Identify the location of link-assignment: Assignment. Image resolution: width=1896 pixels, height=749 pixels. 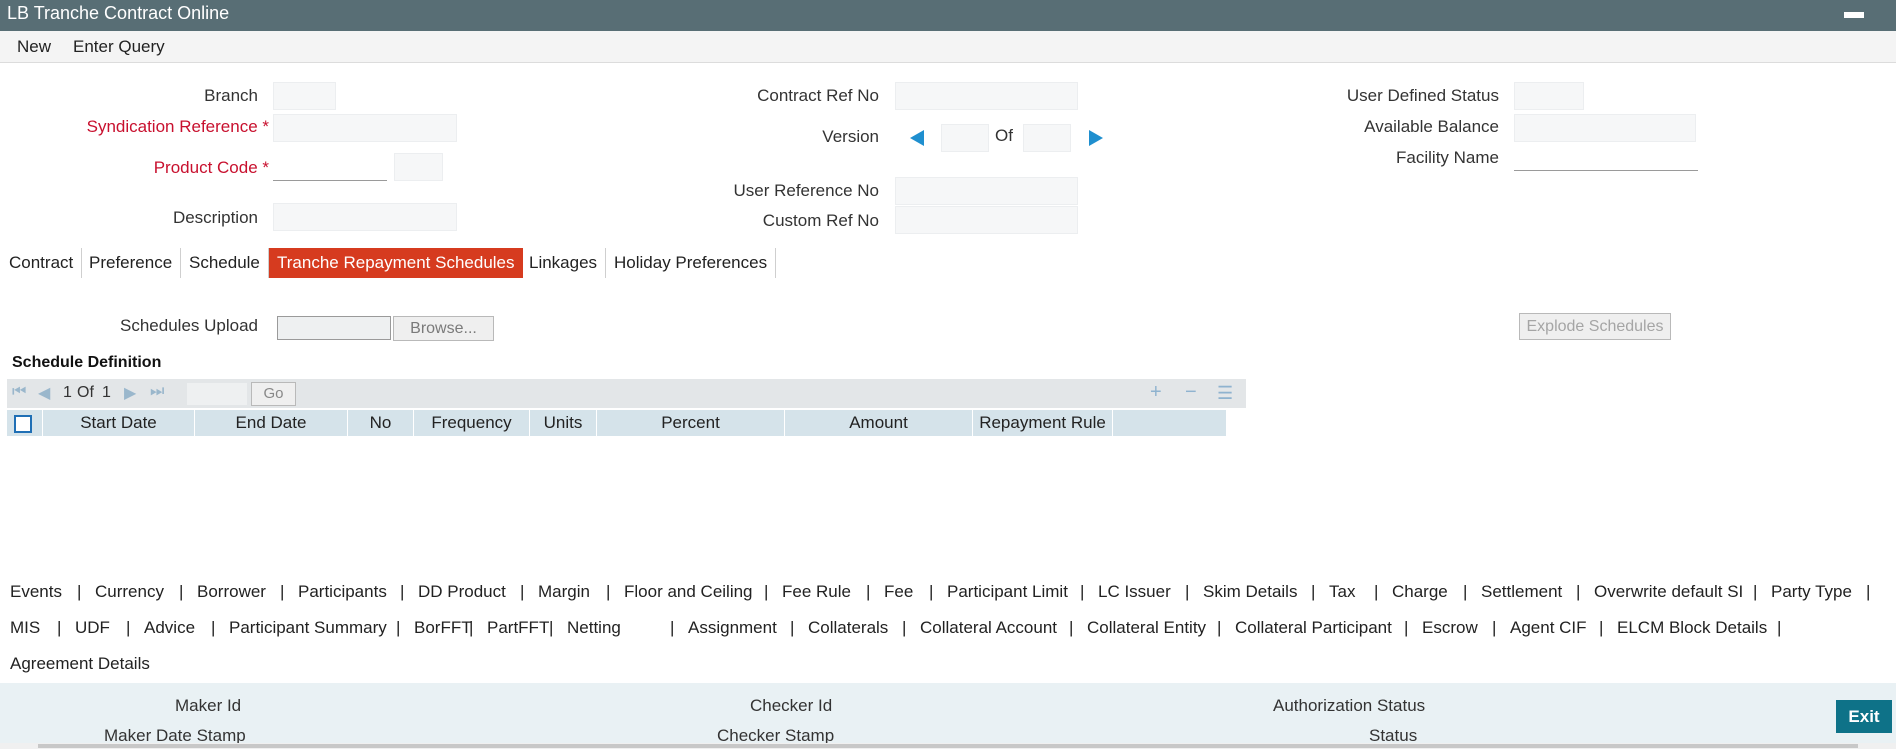
(732, 628).